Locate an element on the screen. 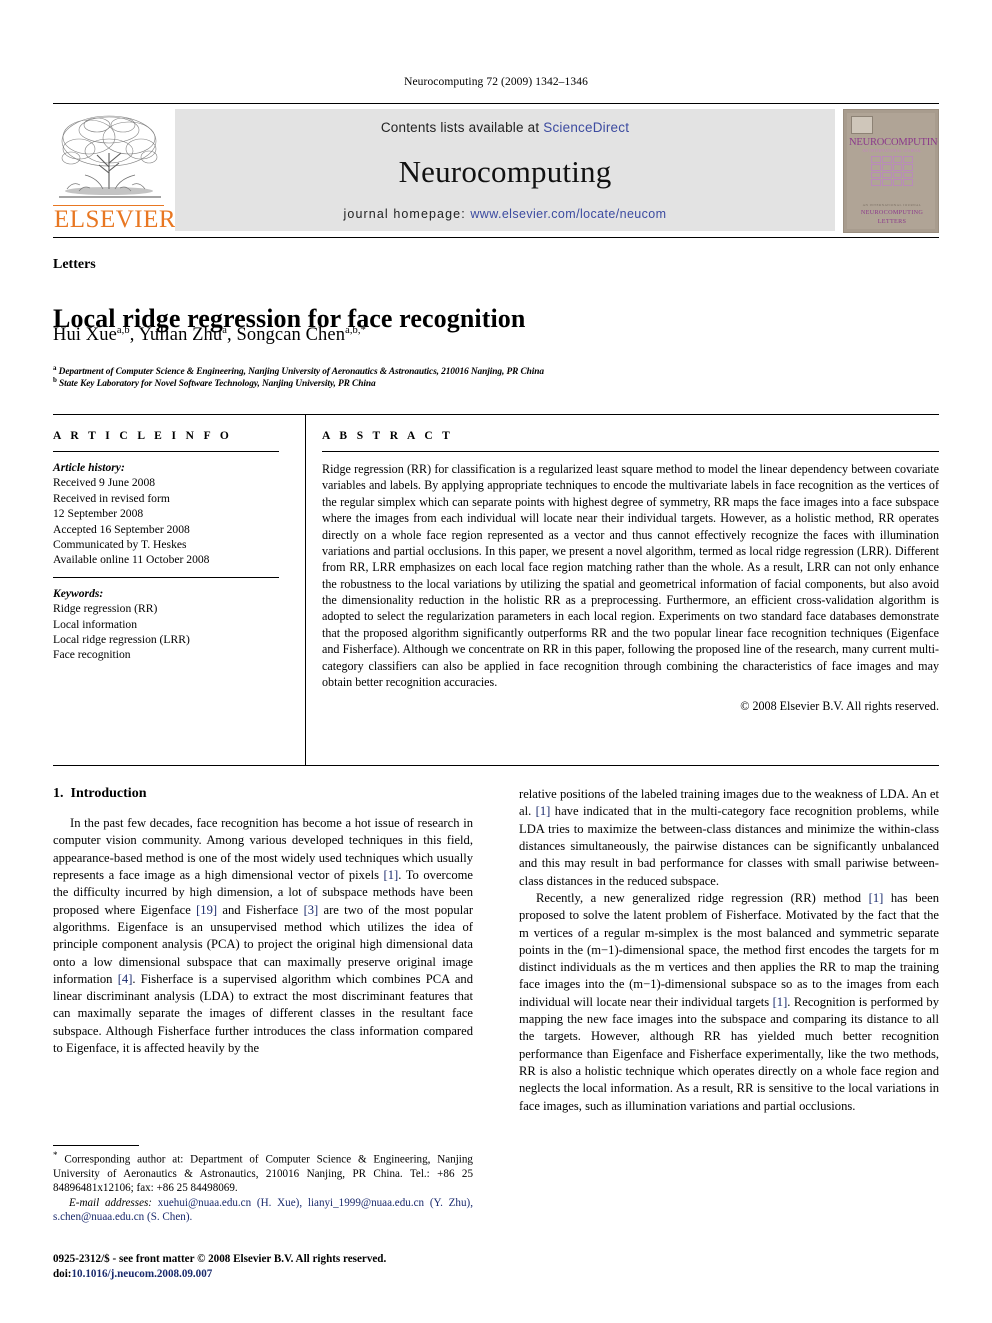 Image resolution: width=992 pixels, height=1323 pixels. abstract-rule is located at coordinates (630, 451).